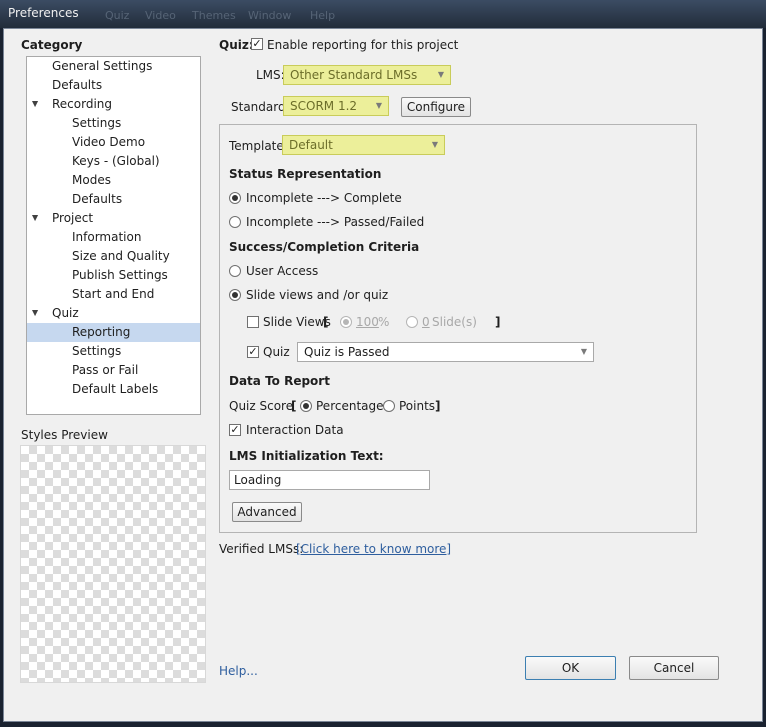 This screenshot has width=766, height=727. I want to click on styles-preview-label: Styles Preview, so click(64, 435).